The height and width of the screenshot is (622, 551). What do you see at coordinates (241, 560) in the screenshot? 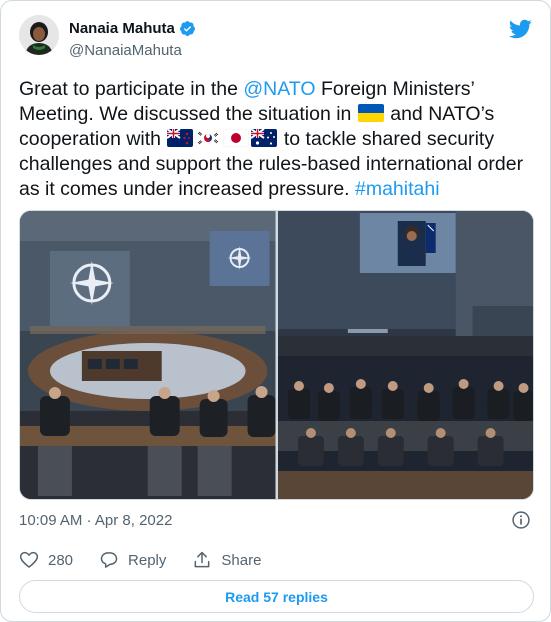
I see `share-label: Share` at bounding box center [241, 560].